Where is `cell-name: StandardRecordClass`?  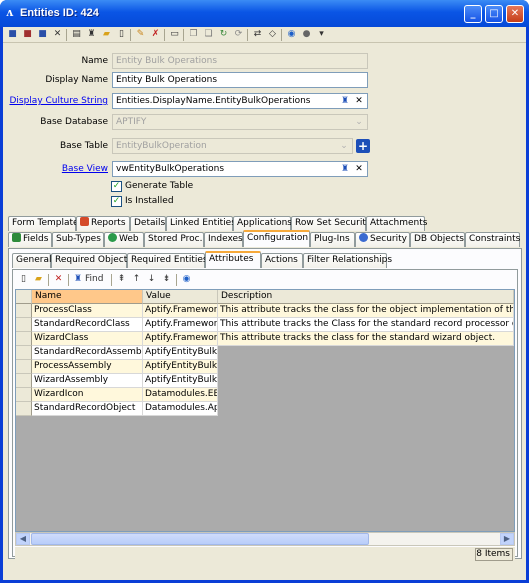
cell-name: StandardRecordClass is located at coordinates (87, 325).